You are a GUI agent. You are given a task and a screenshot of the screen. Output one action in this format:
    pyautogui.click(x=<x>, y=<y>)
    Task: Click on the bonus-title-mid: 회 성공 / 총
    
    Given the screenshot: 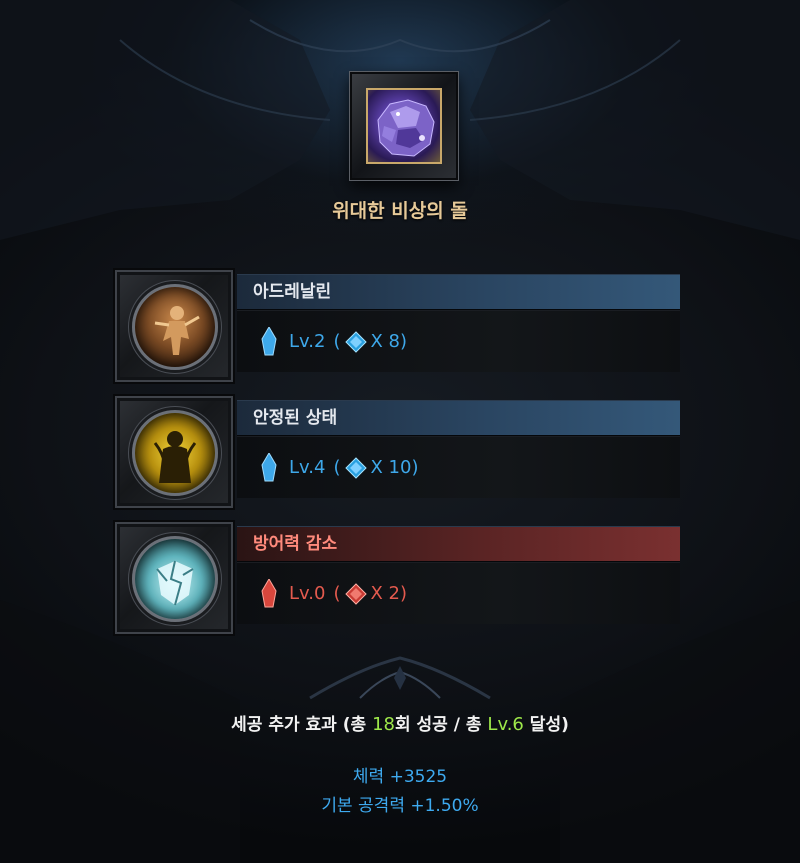 What is the action you would take?
    pyautogui.click(x=441, y=725)
    